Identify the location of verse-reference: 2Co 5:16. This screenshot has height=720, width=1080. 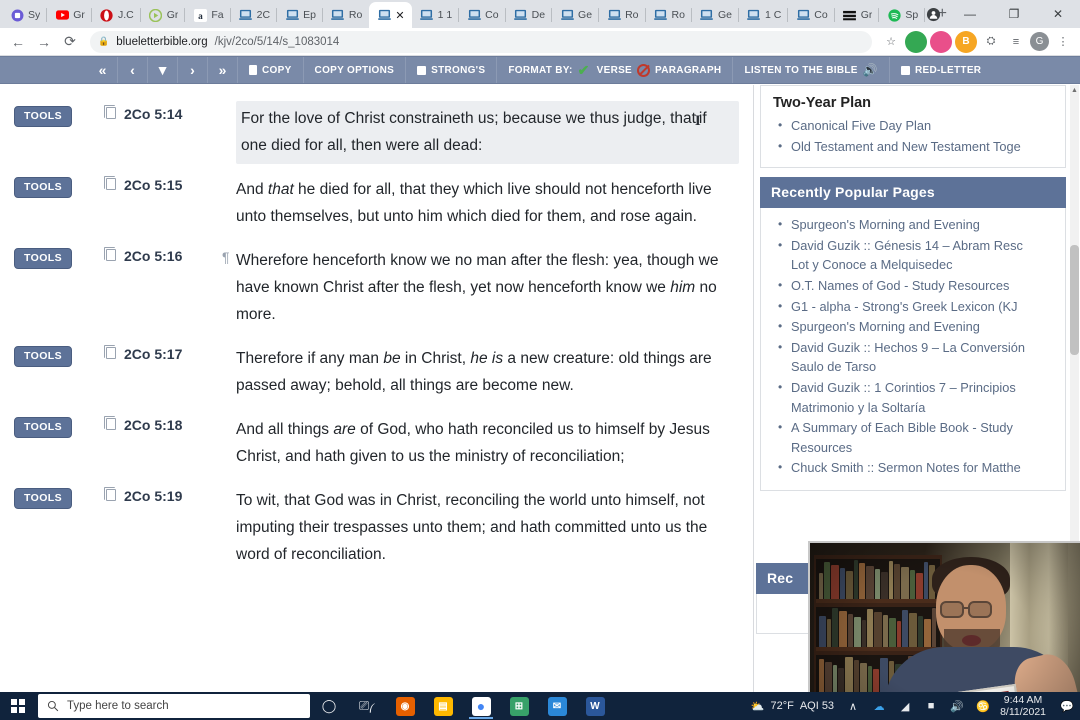
(173, 253).